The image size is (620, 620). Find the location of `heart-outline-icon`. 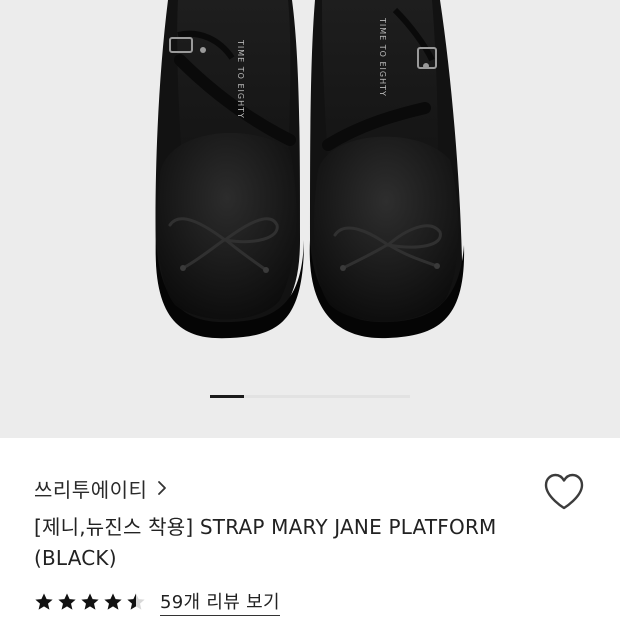

heart-outline-icon is located at coordinates (564, 491).